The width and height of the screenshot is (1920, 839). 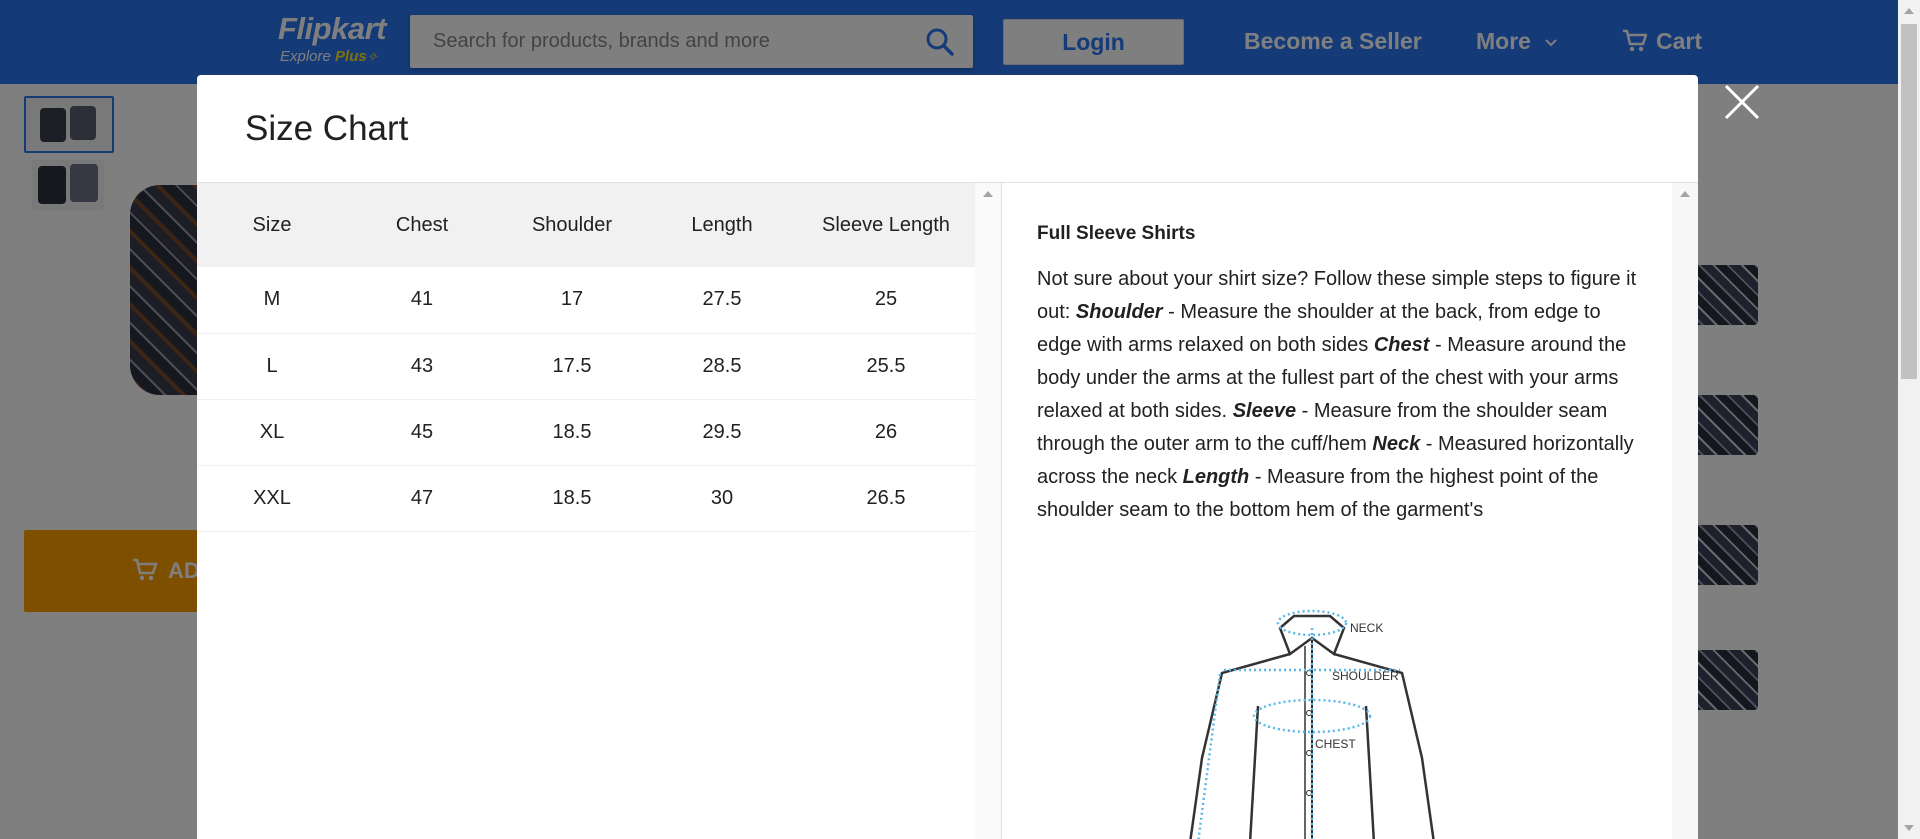 I want to click on neck-label: NECK, so click(x=1366, y=628).